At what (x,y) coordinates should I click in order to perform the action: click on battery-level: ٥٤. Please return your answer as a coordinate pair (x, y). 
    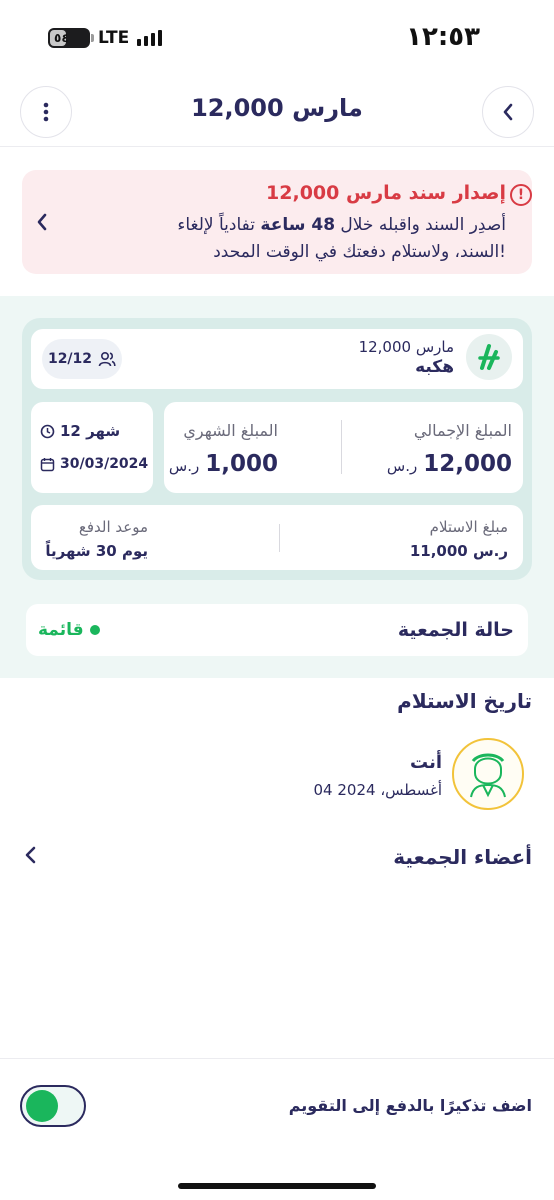
    Looking at the image, I should click on (61, 38).